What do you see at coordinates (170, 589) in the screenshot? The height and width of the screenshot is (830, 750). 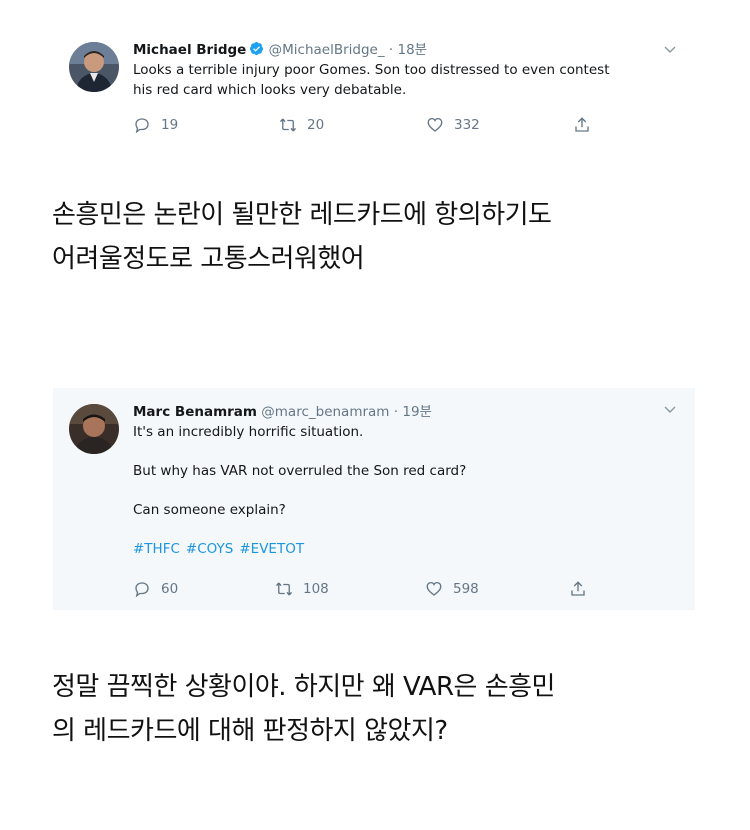 I see `reply-count: 60` at bounding box center [170, 589].